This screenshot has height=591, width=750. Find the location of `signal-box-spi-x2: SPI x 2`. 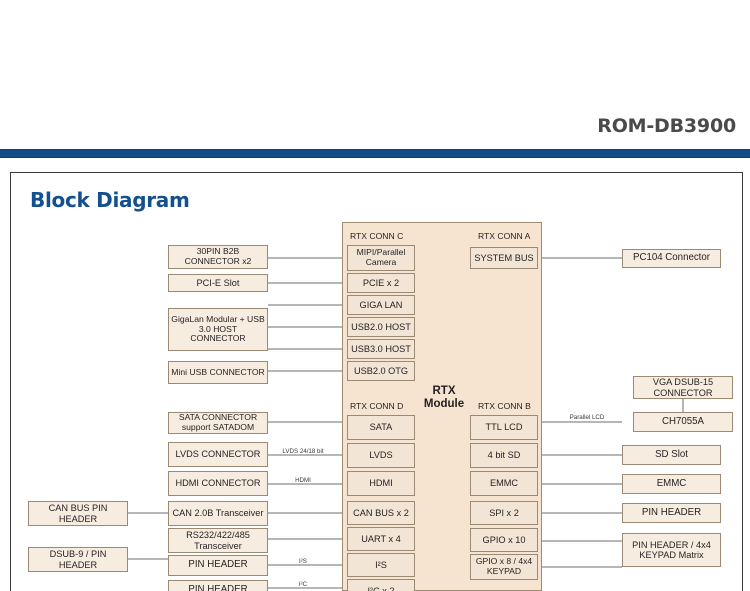

signal-box-spi-x2: SPI x 2 is located at coordinates (504, 513).